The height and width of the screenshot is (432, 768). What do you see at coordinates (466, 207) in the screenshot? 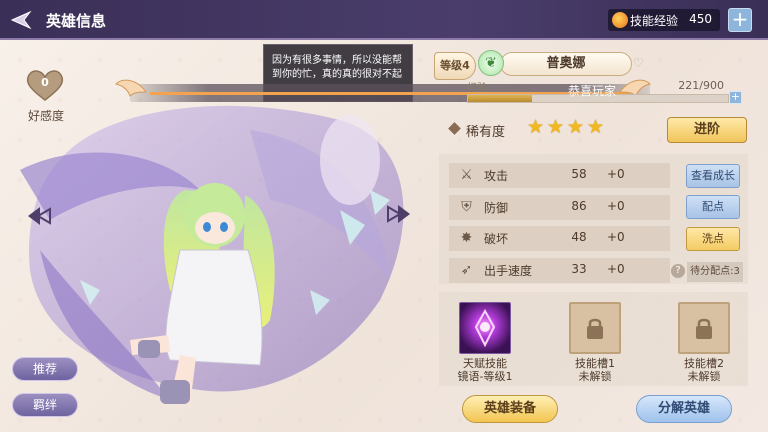
I see `shield-icon: ⛨` at bounding box center [466, 207].